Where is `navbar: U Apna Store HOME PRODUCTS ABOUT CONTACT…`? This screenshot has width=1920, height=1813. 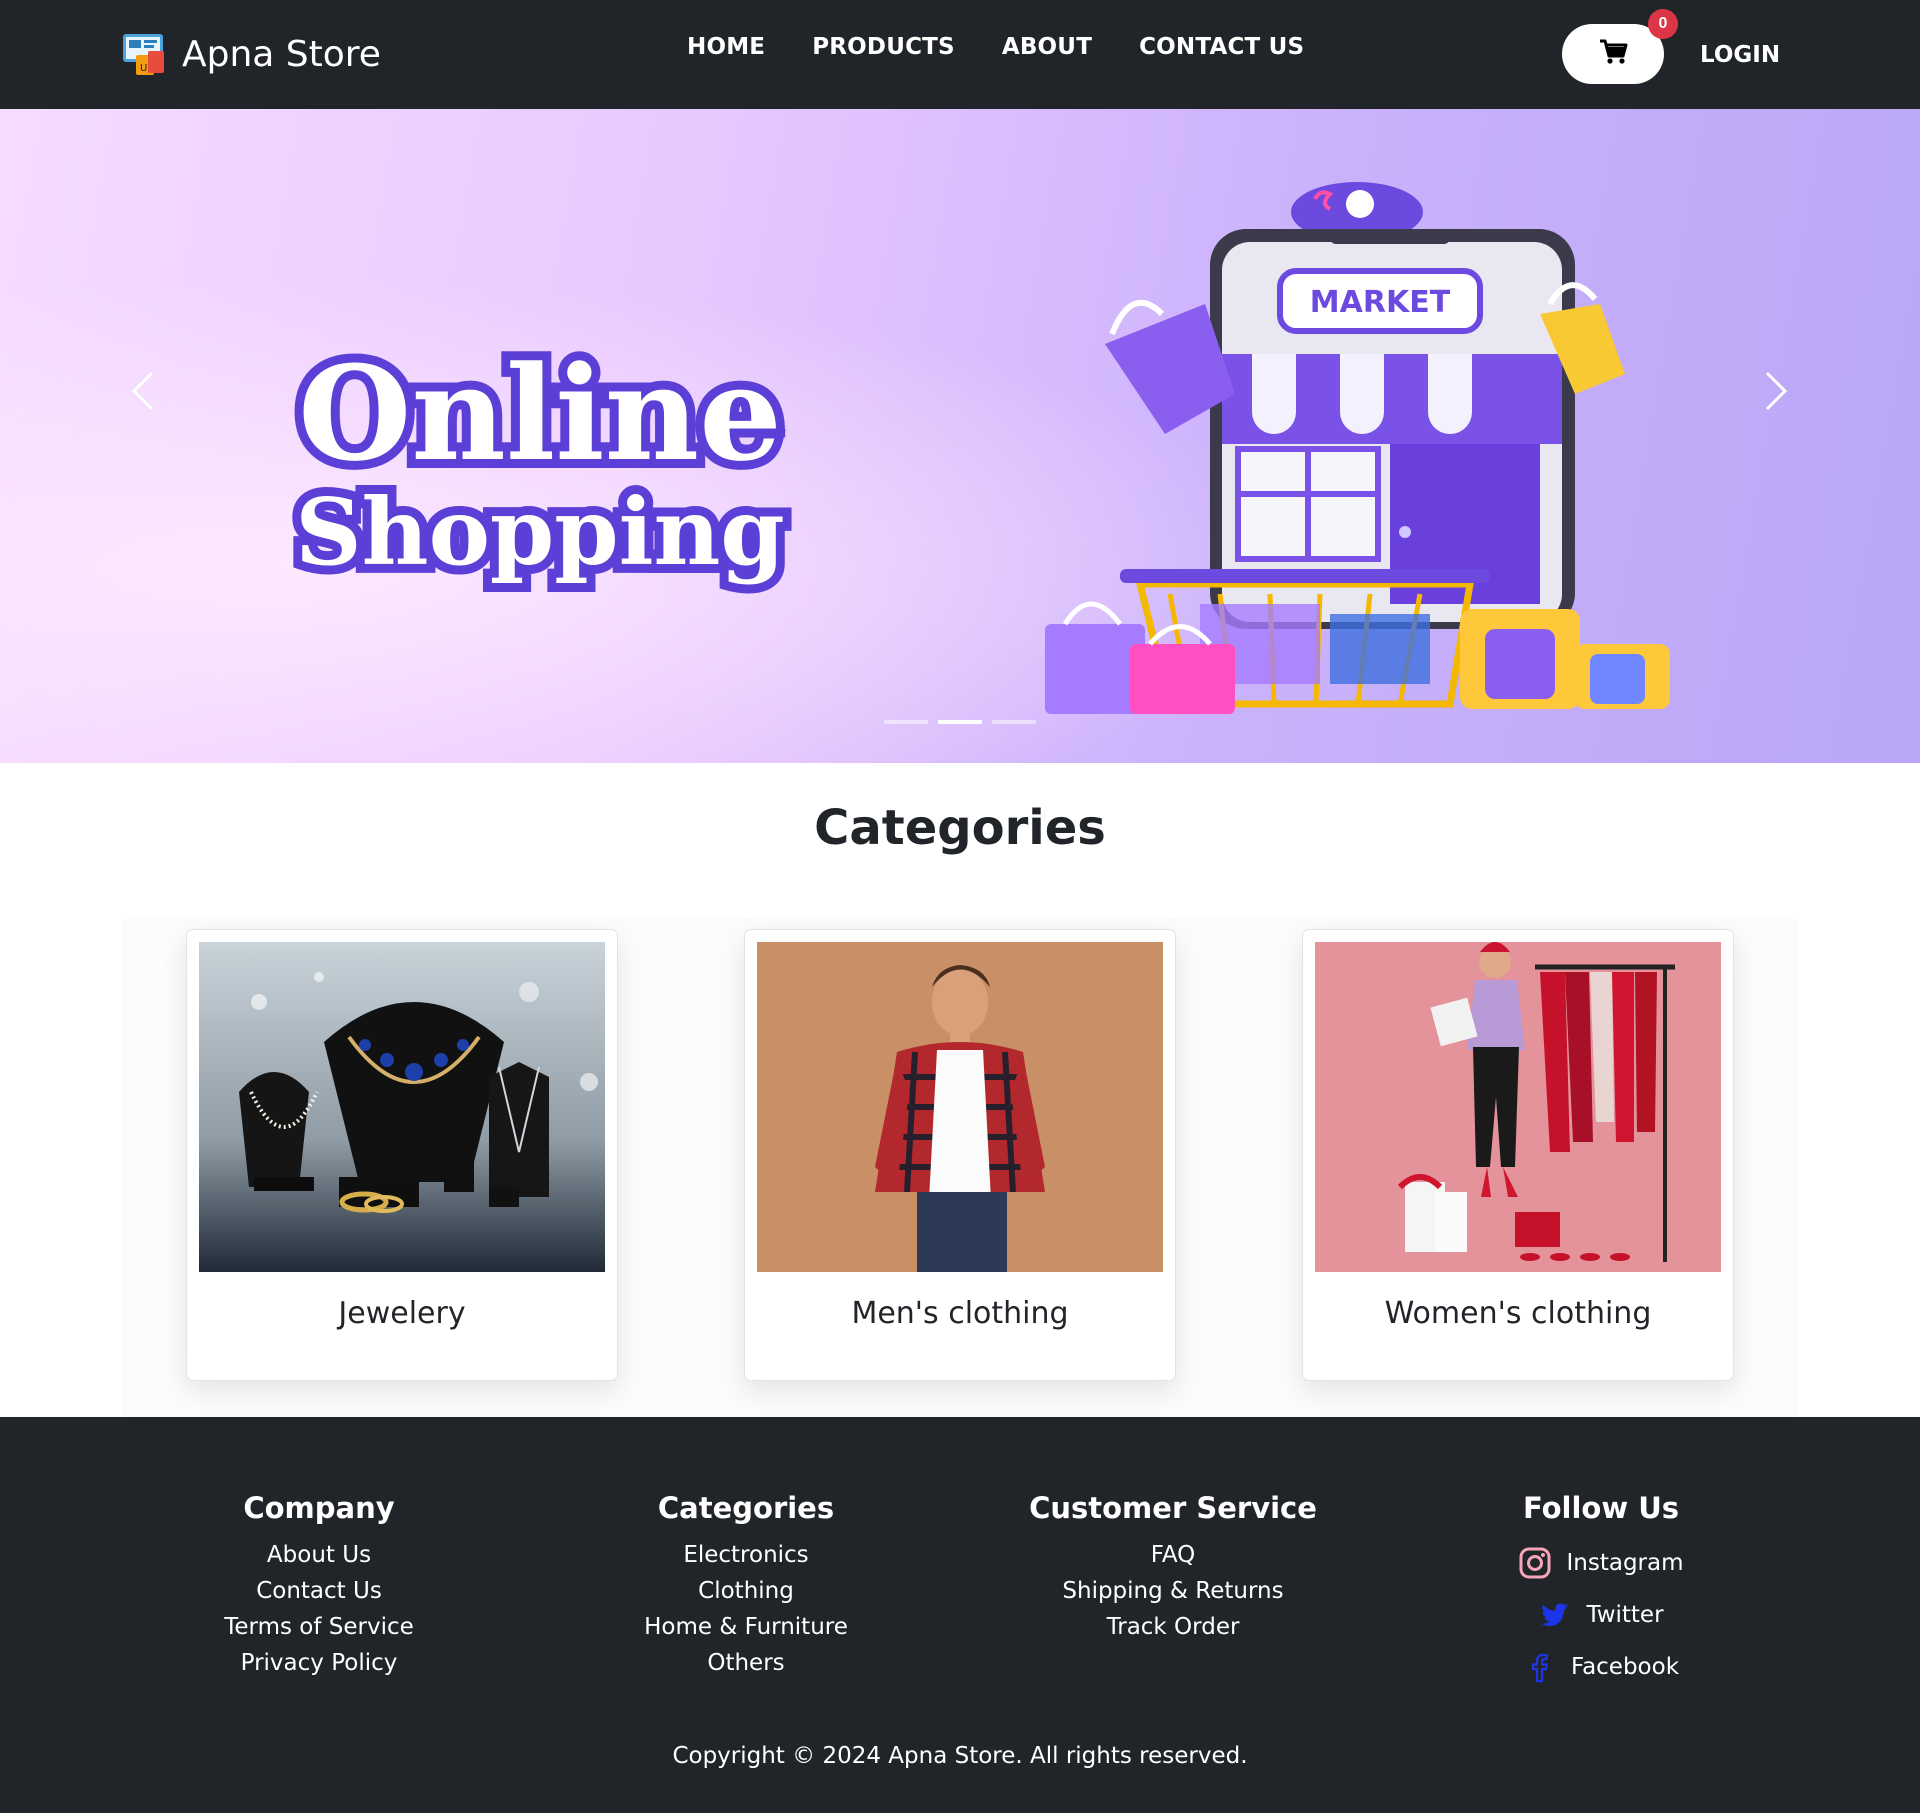
navbar: U Apna Store HOME PRODUCTS ABOUT CONTACT… is located at coordinates (960, 54).